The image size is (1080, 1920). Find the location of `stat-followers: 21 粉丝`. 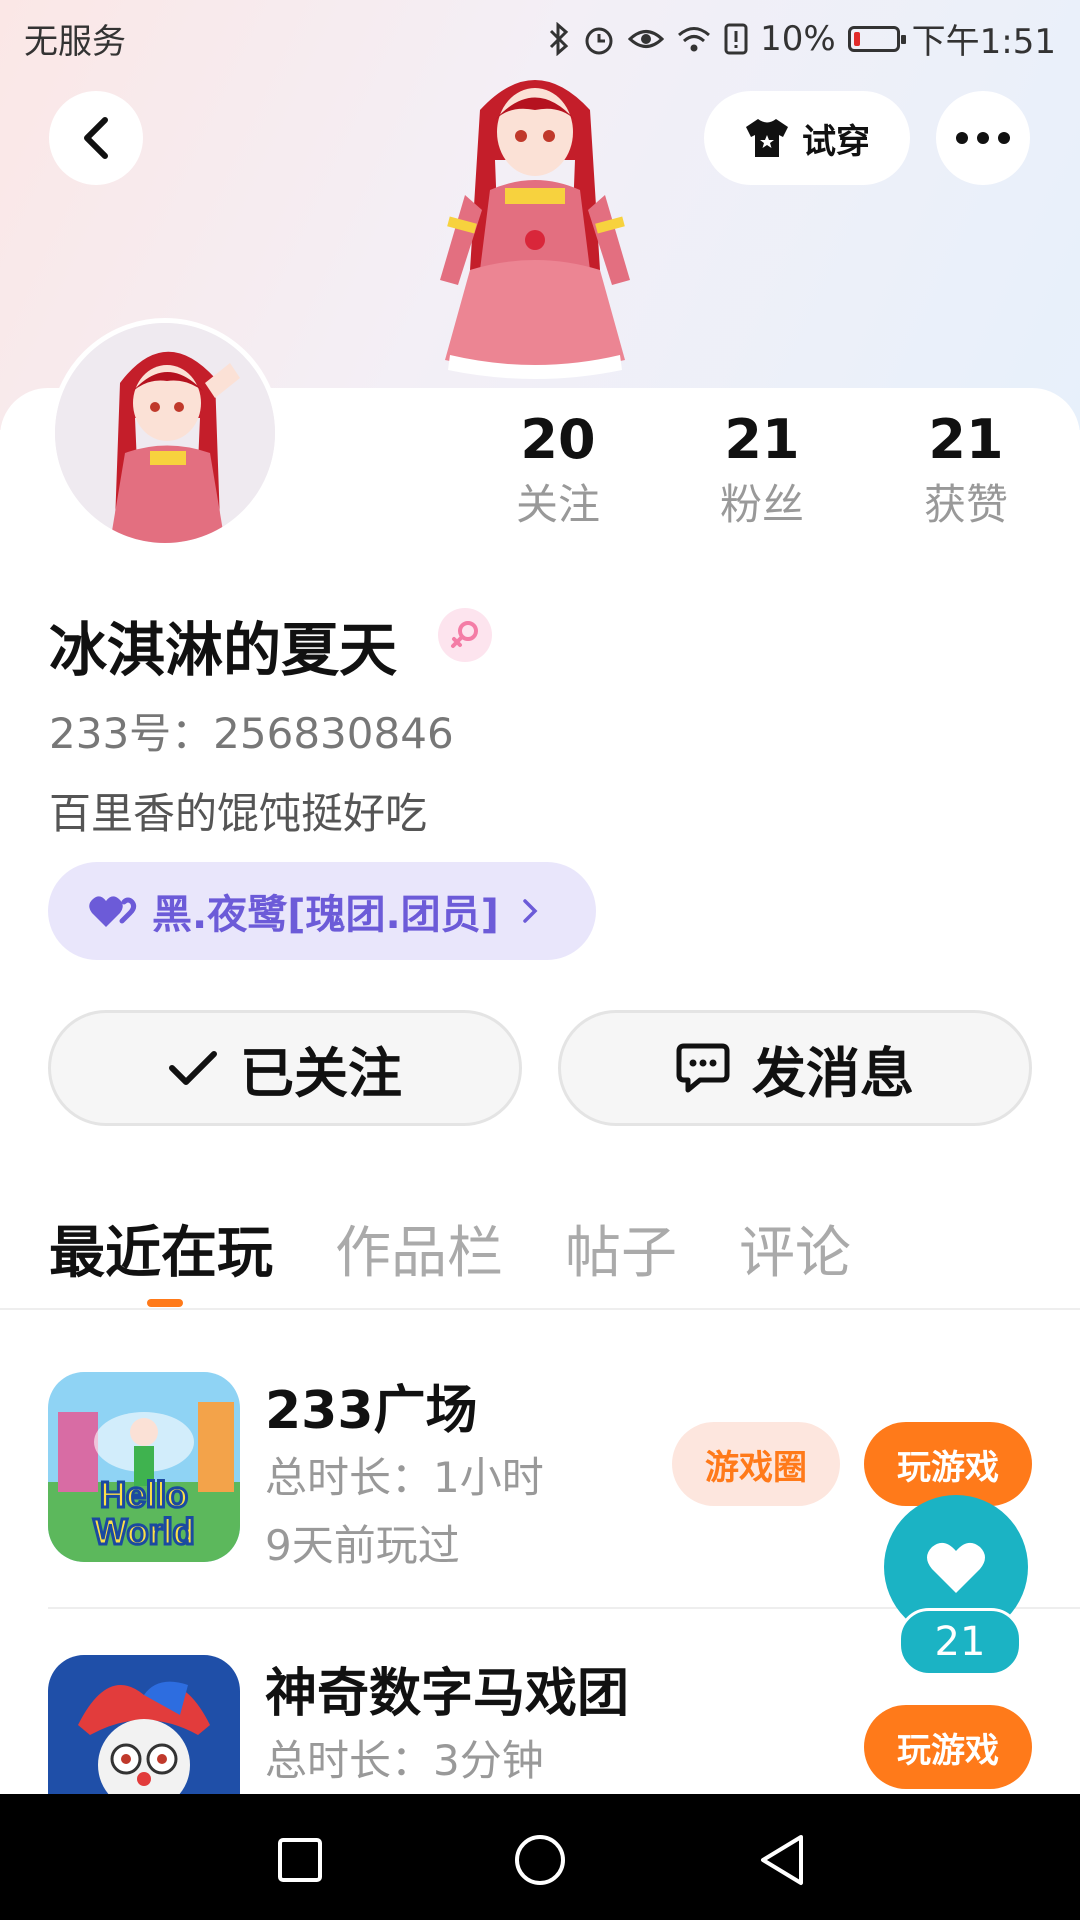

stat-followers: 21 粉丝 is located at coordinates (762, 470).